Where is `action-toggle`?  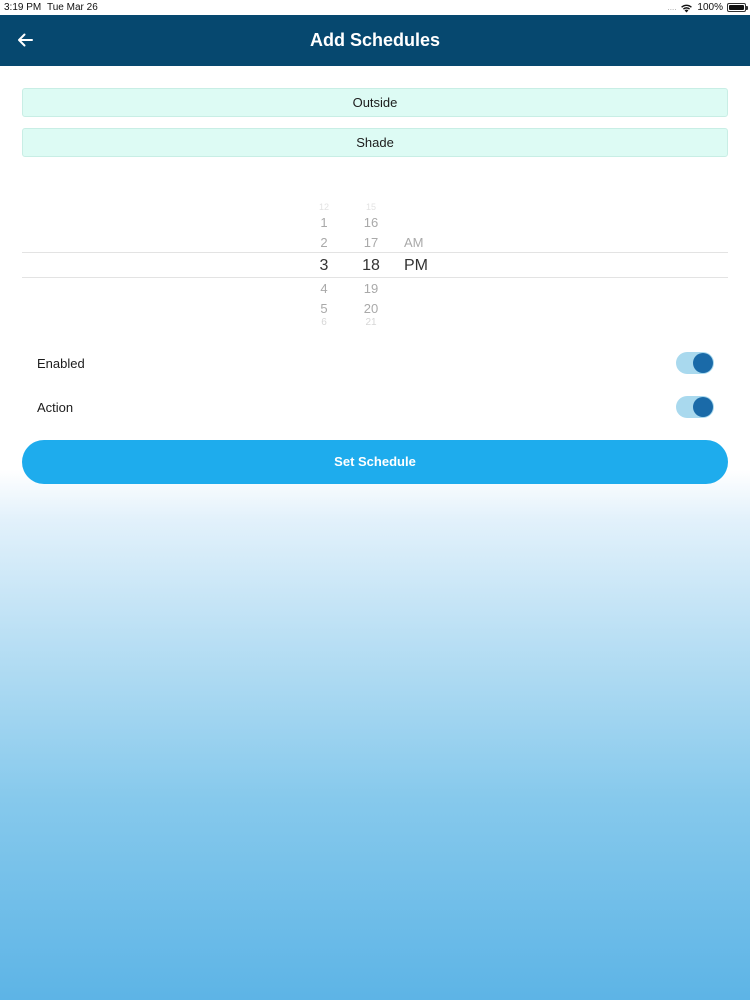
action-toggle is located at coordinates (695, 407).